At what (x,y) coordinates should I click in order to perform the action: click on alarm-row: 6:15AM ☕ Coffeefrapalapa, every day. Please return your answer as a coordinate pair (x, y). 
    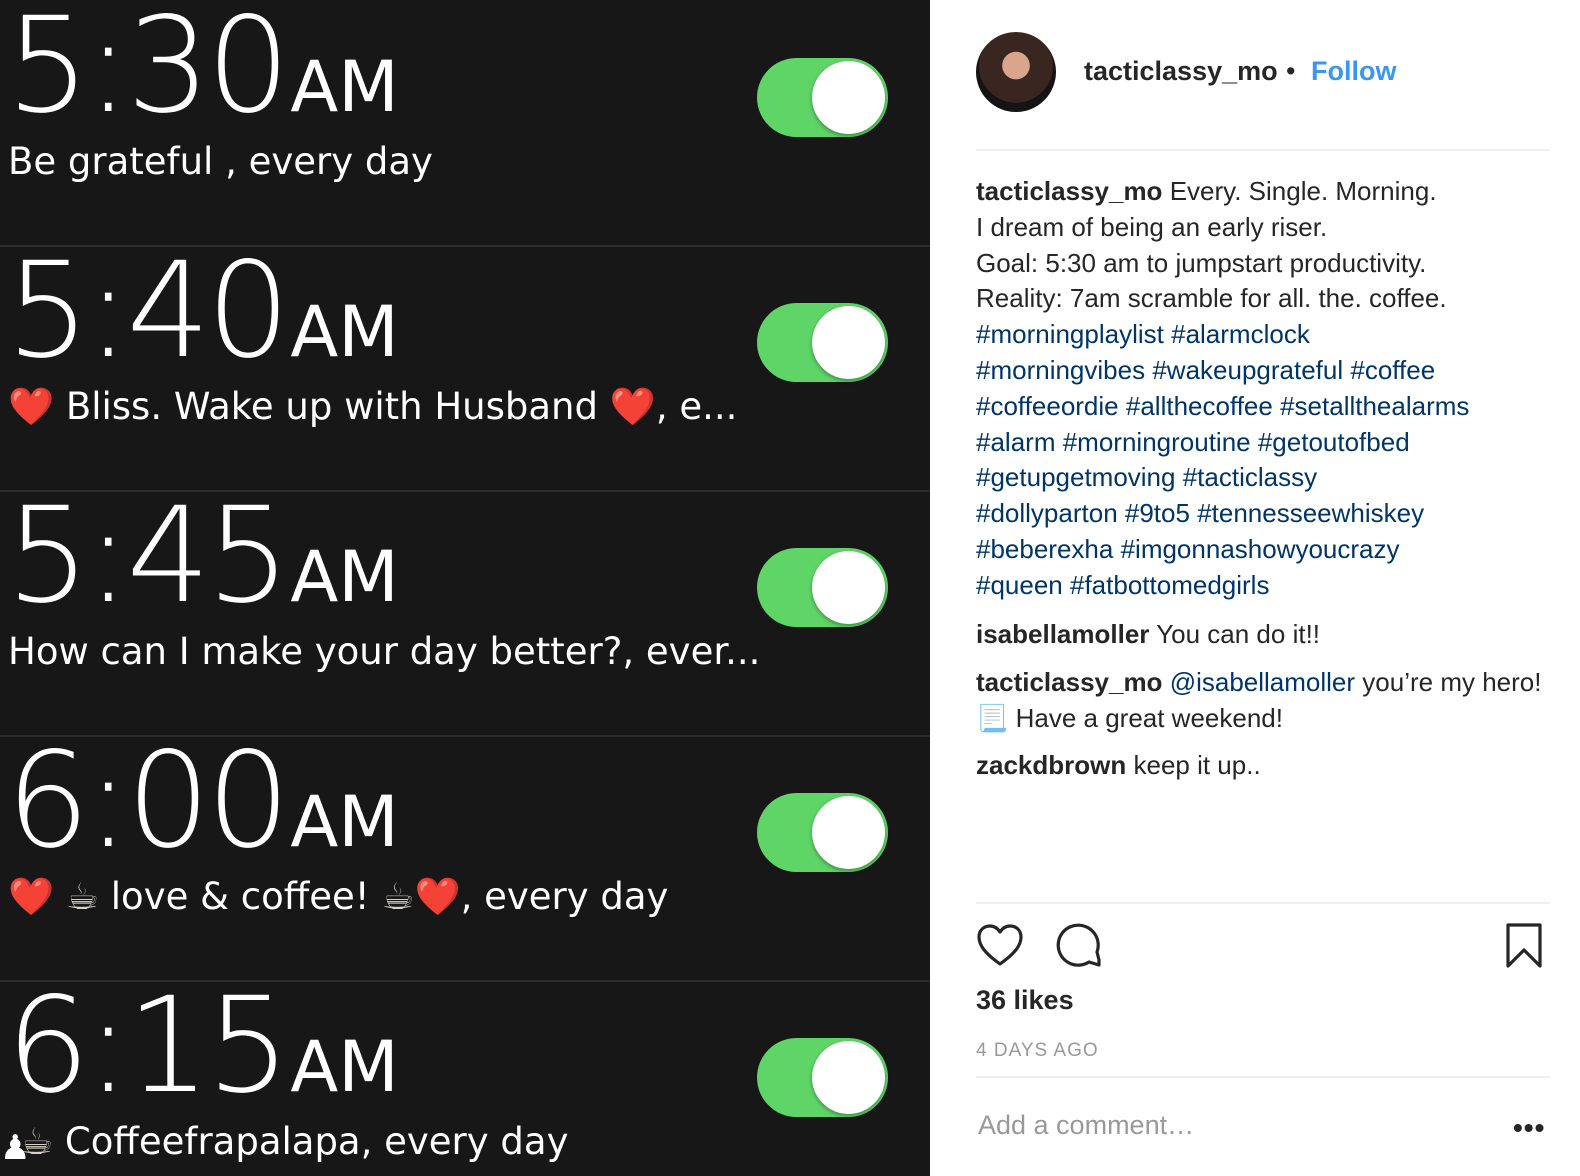
    Looking at the image, I should click on (465, 1078).